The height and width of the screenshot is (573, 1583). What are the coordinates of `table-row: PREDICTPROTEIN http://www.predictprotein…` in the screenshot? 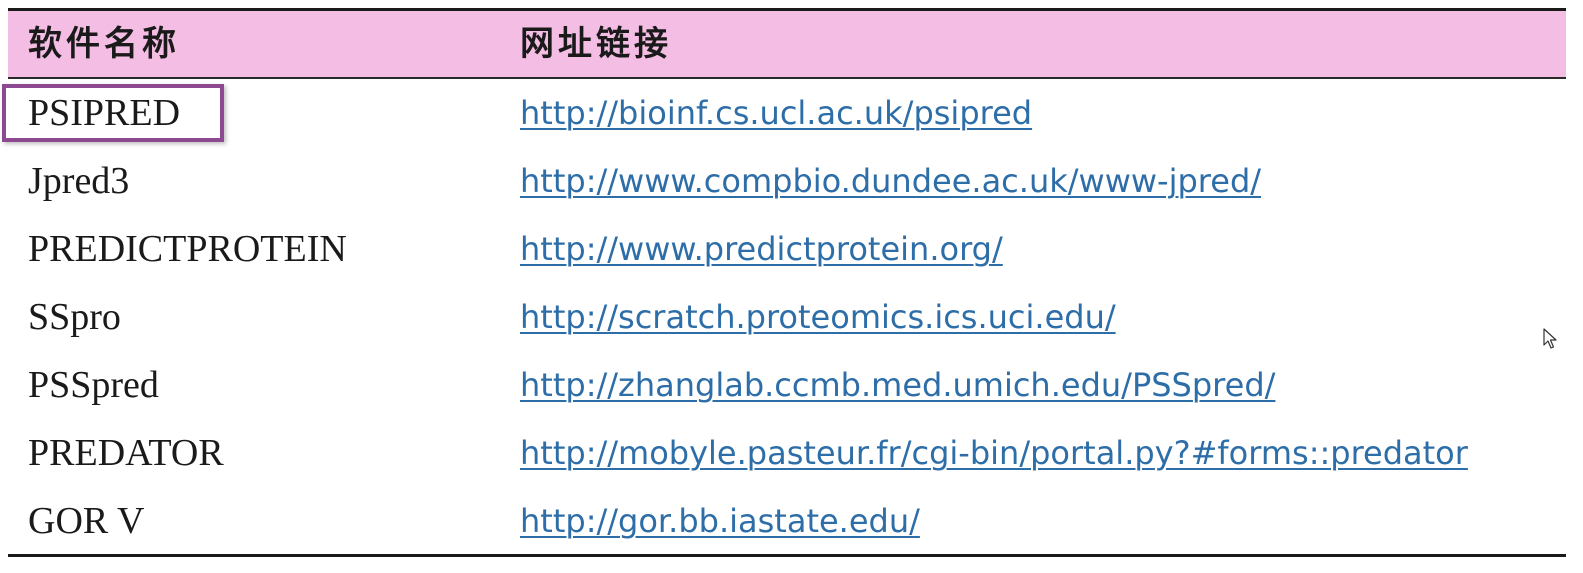 It's located at (787, 249).